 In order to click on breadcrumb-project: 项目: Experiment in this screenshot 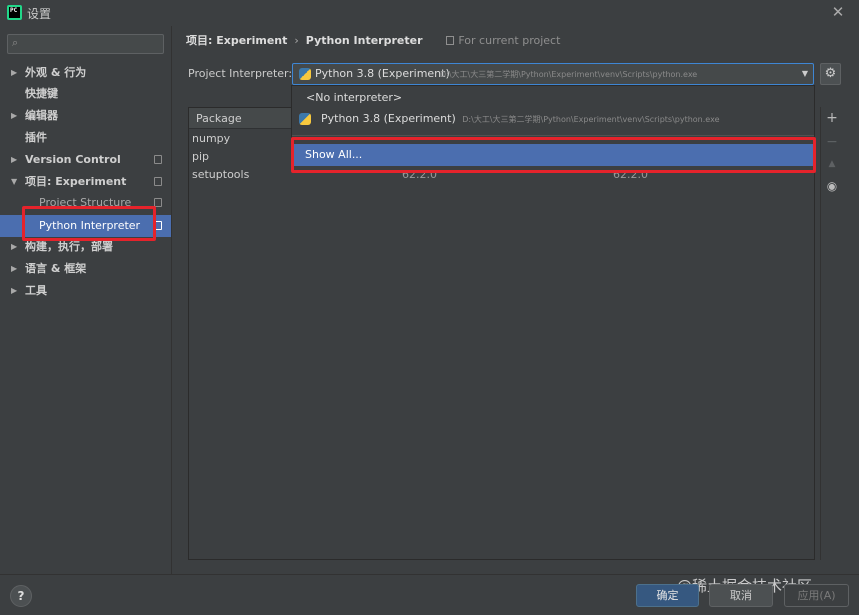, I will do `click(237, 40)`.